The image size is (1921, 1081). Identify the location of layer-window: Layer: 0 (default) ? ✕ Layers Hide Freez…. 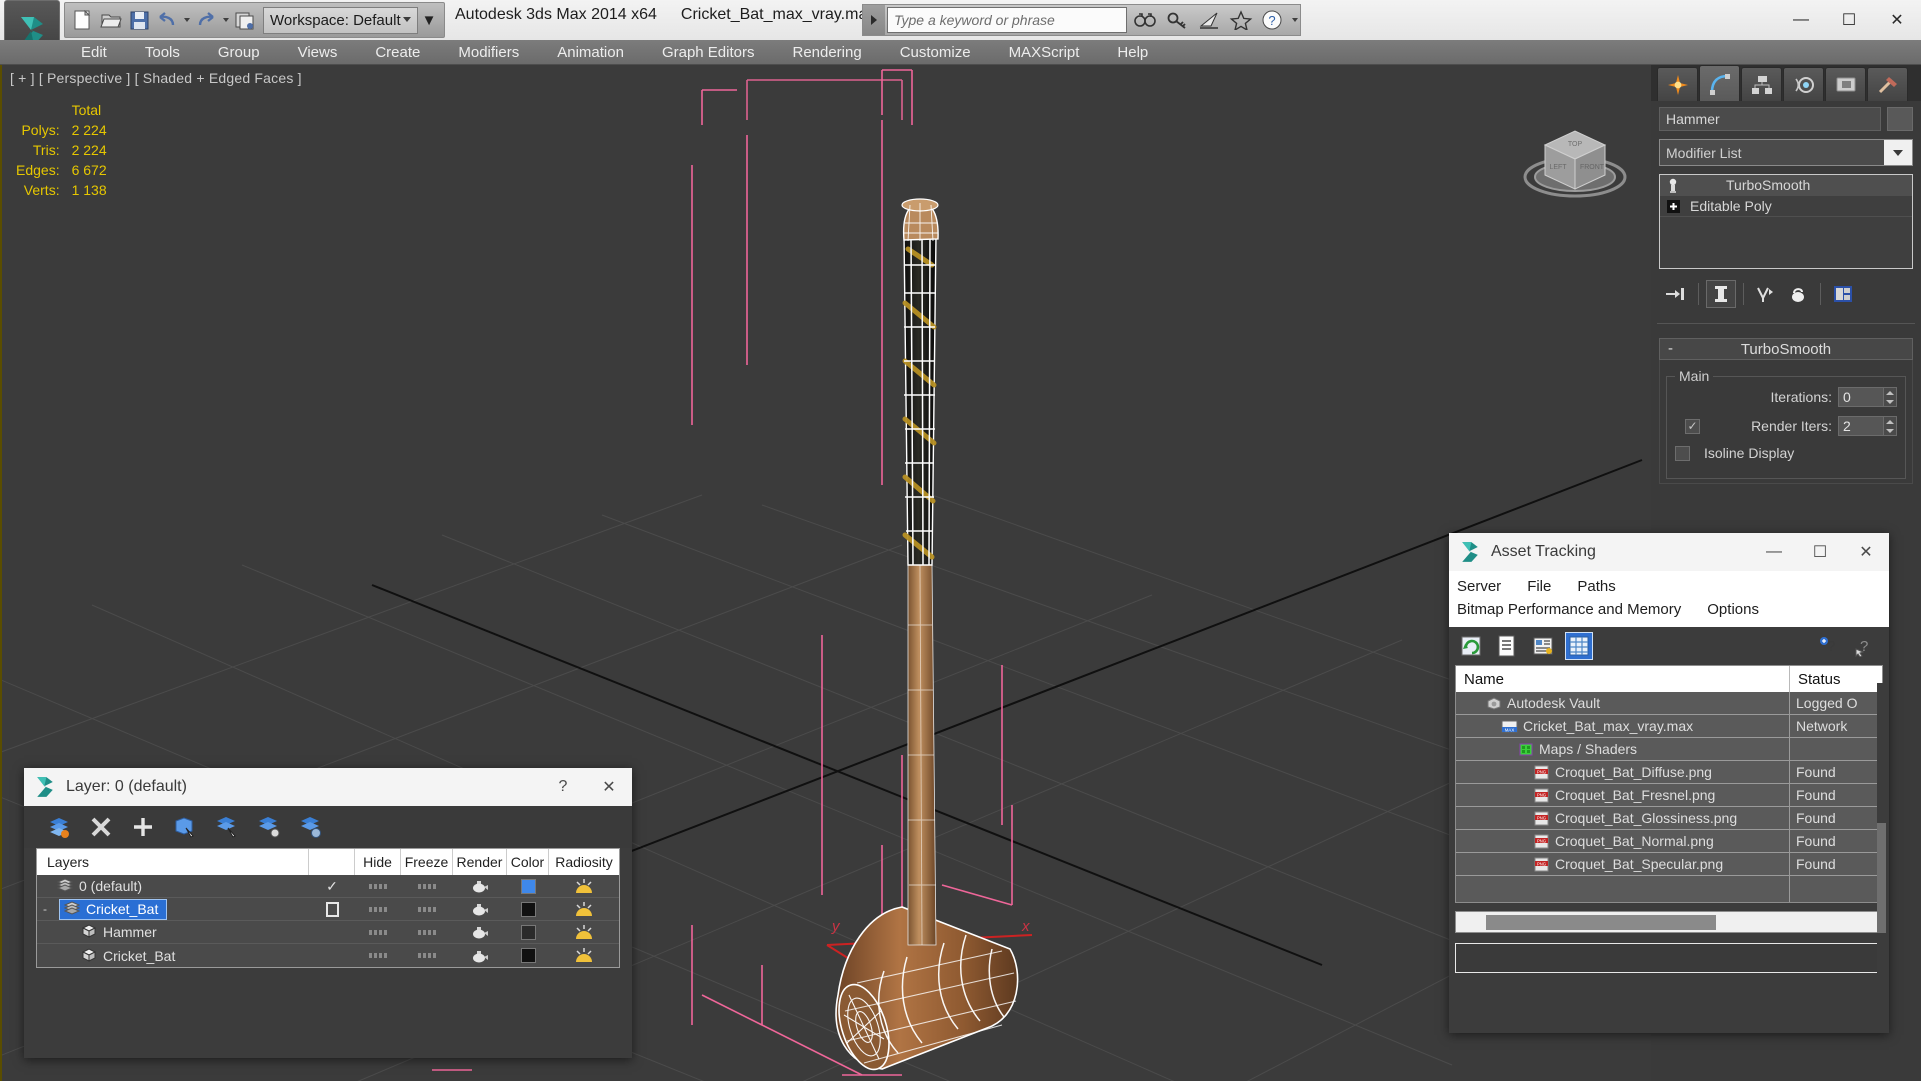
(328, 913).